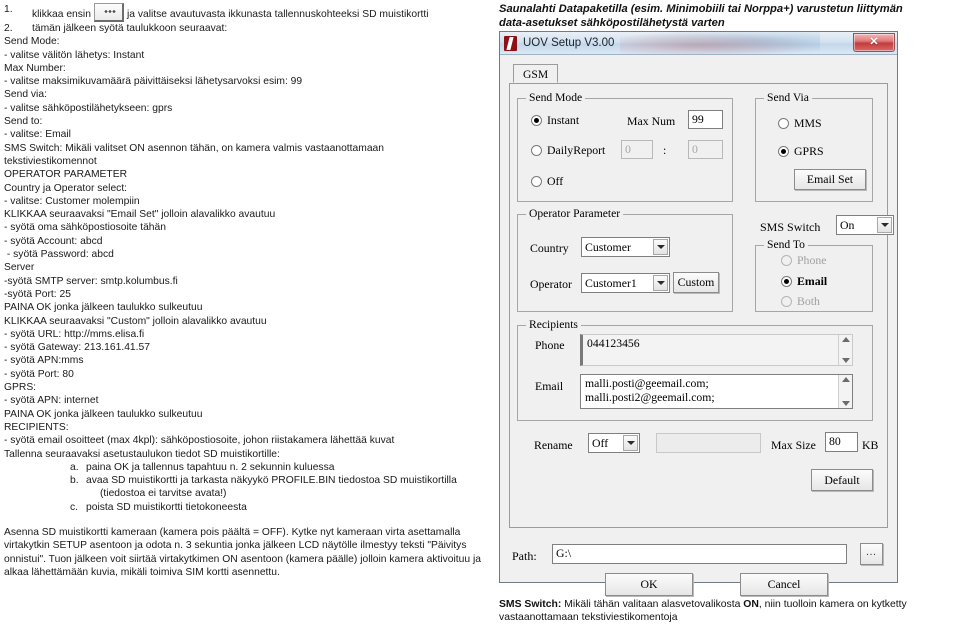 The width and height of the screenshot is (960, 633). What do you see at coordinates (550, 345) in the screenshot?
I see `recipient-phone-label: Phone` at bounding box center [550, 345].